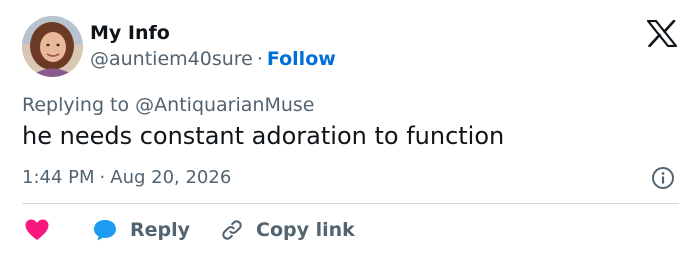 The width and height of the screenshot is (700, 256). I want to click on display-name: My Info, so click(130, 33).